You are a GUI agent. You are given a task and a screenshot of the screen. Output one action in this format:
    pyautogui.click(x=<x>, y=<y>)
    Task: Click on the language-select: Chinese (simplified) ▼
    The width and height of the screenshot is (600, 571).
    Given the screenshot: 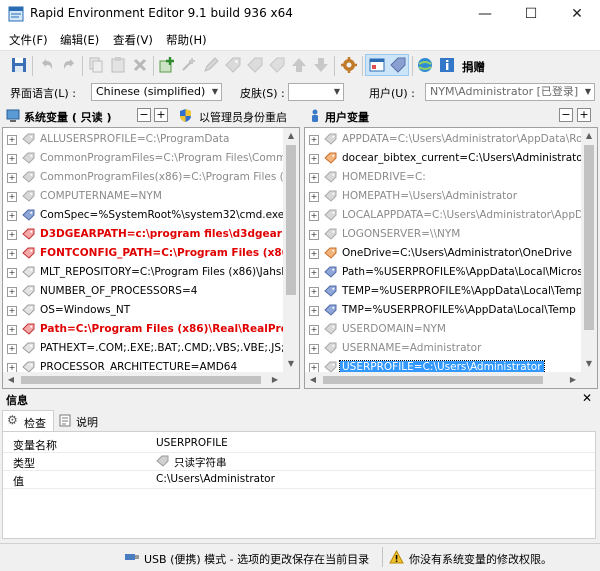 What is the action you would take?
    pyautogui.click(x=156, y=92)
    